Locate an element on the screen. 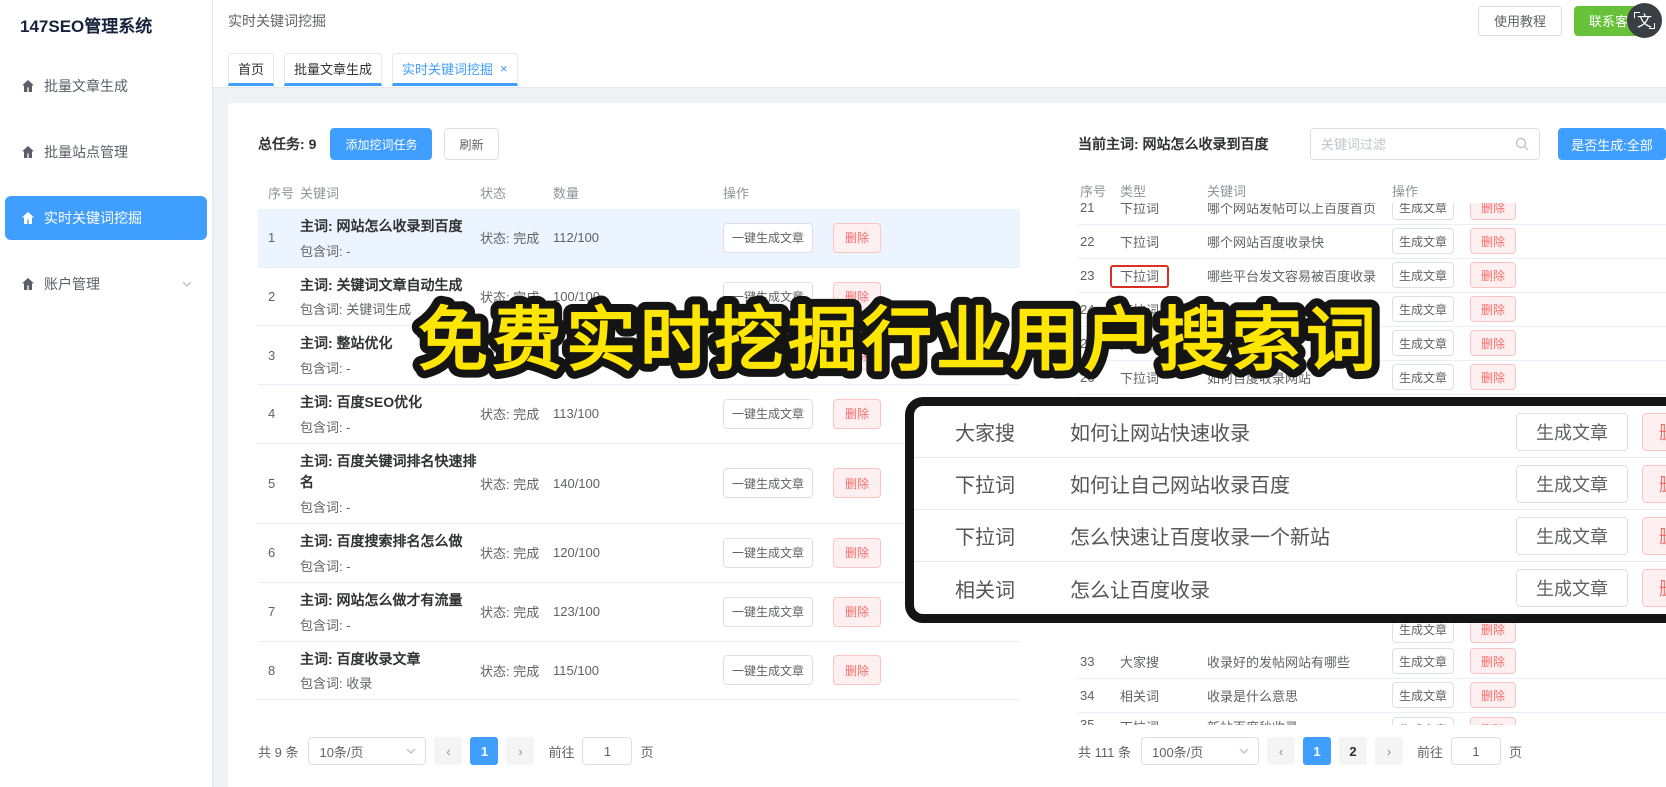  sidebar-item-1: 批量站点管理 is located at coordinates (106, 152).